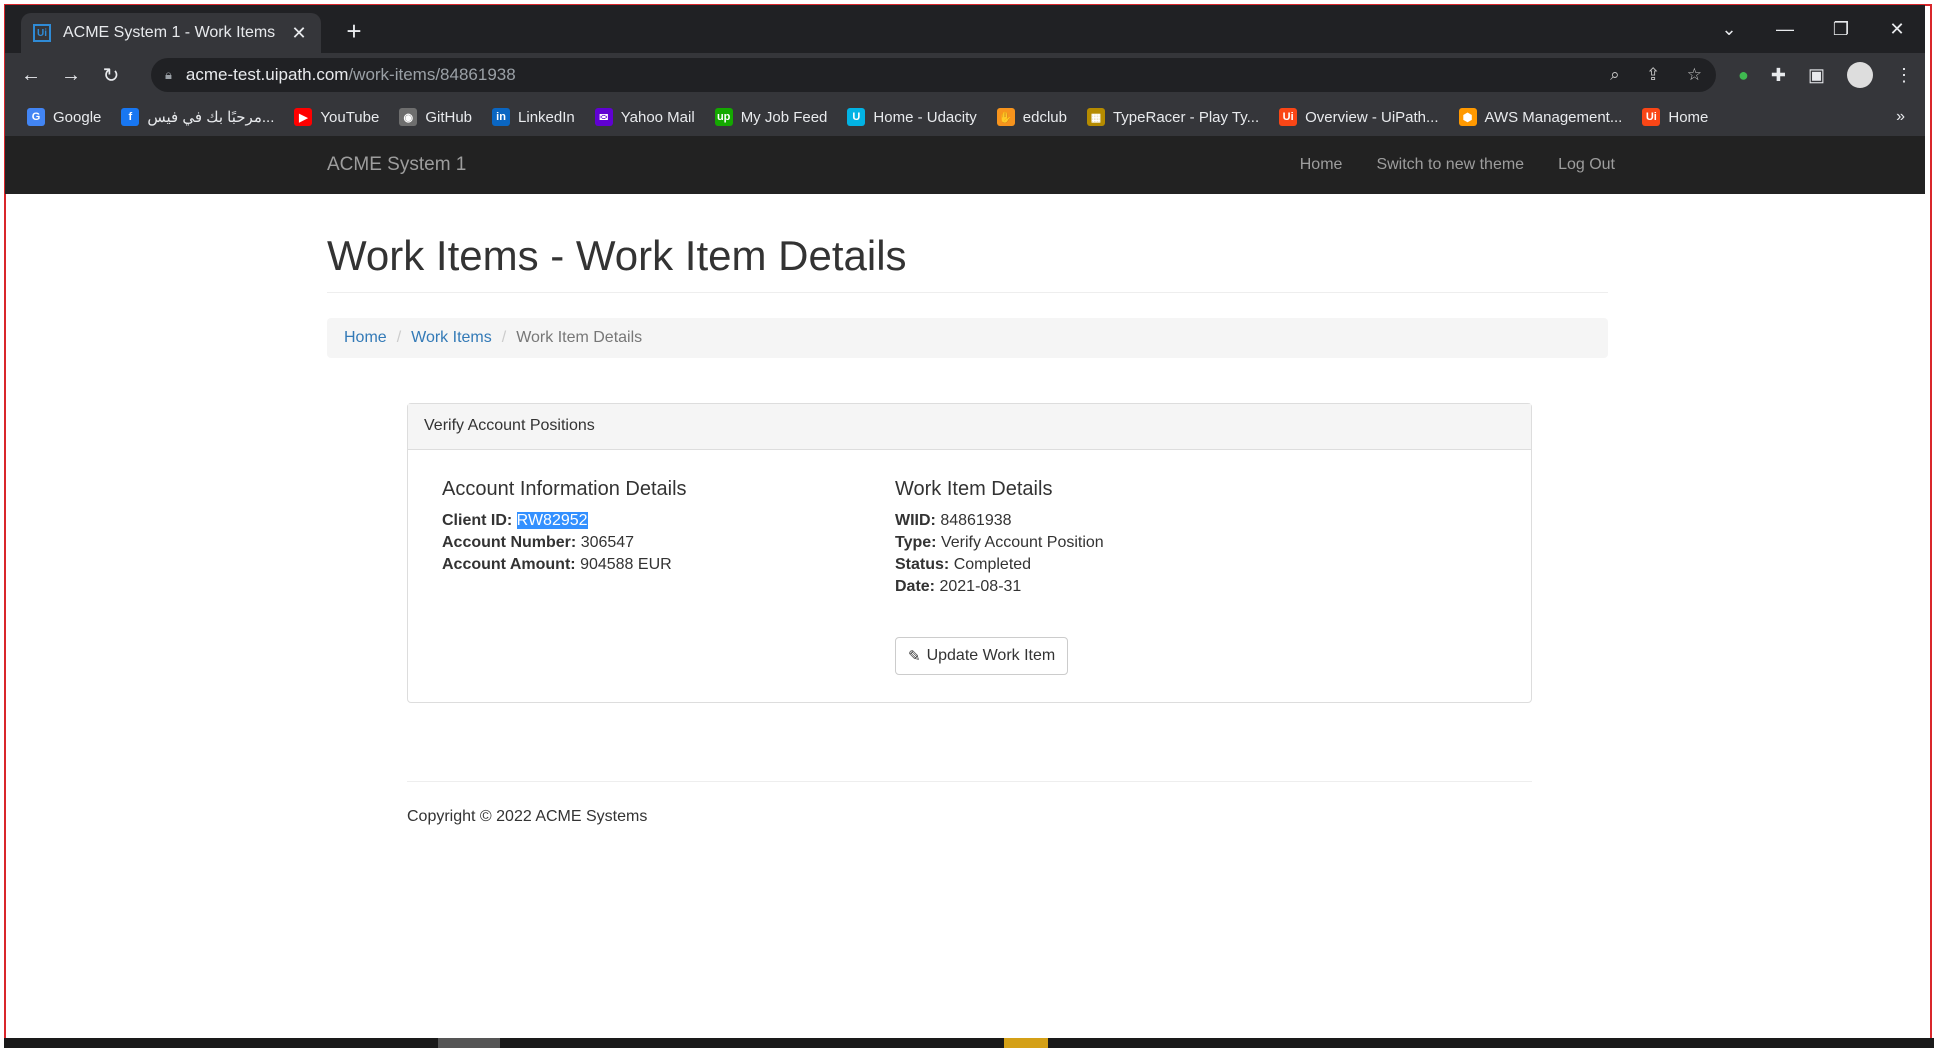  What do you see at coordinates (396, 165) in the screenshot?
I see `navbar-brand: ACME System 1` at bounding box center [396, 165].